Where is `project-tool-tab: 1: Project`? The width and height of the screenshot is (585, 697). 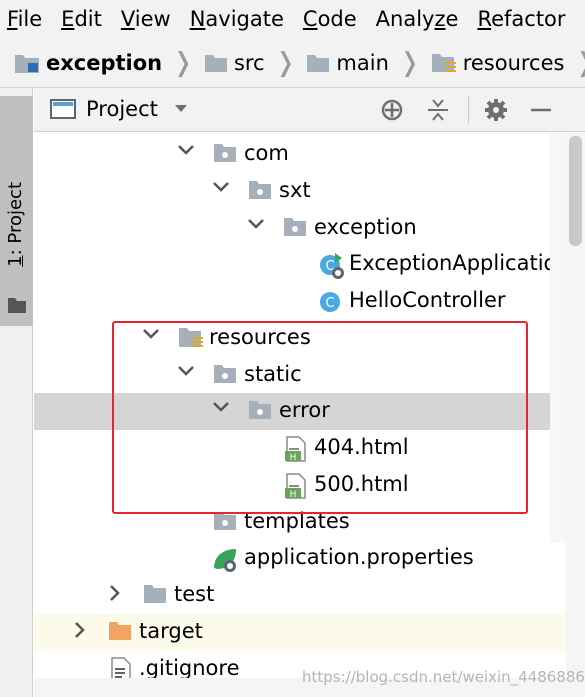 project-tool-tab: 1: Project is located at coordinates (16, 211).